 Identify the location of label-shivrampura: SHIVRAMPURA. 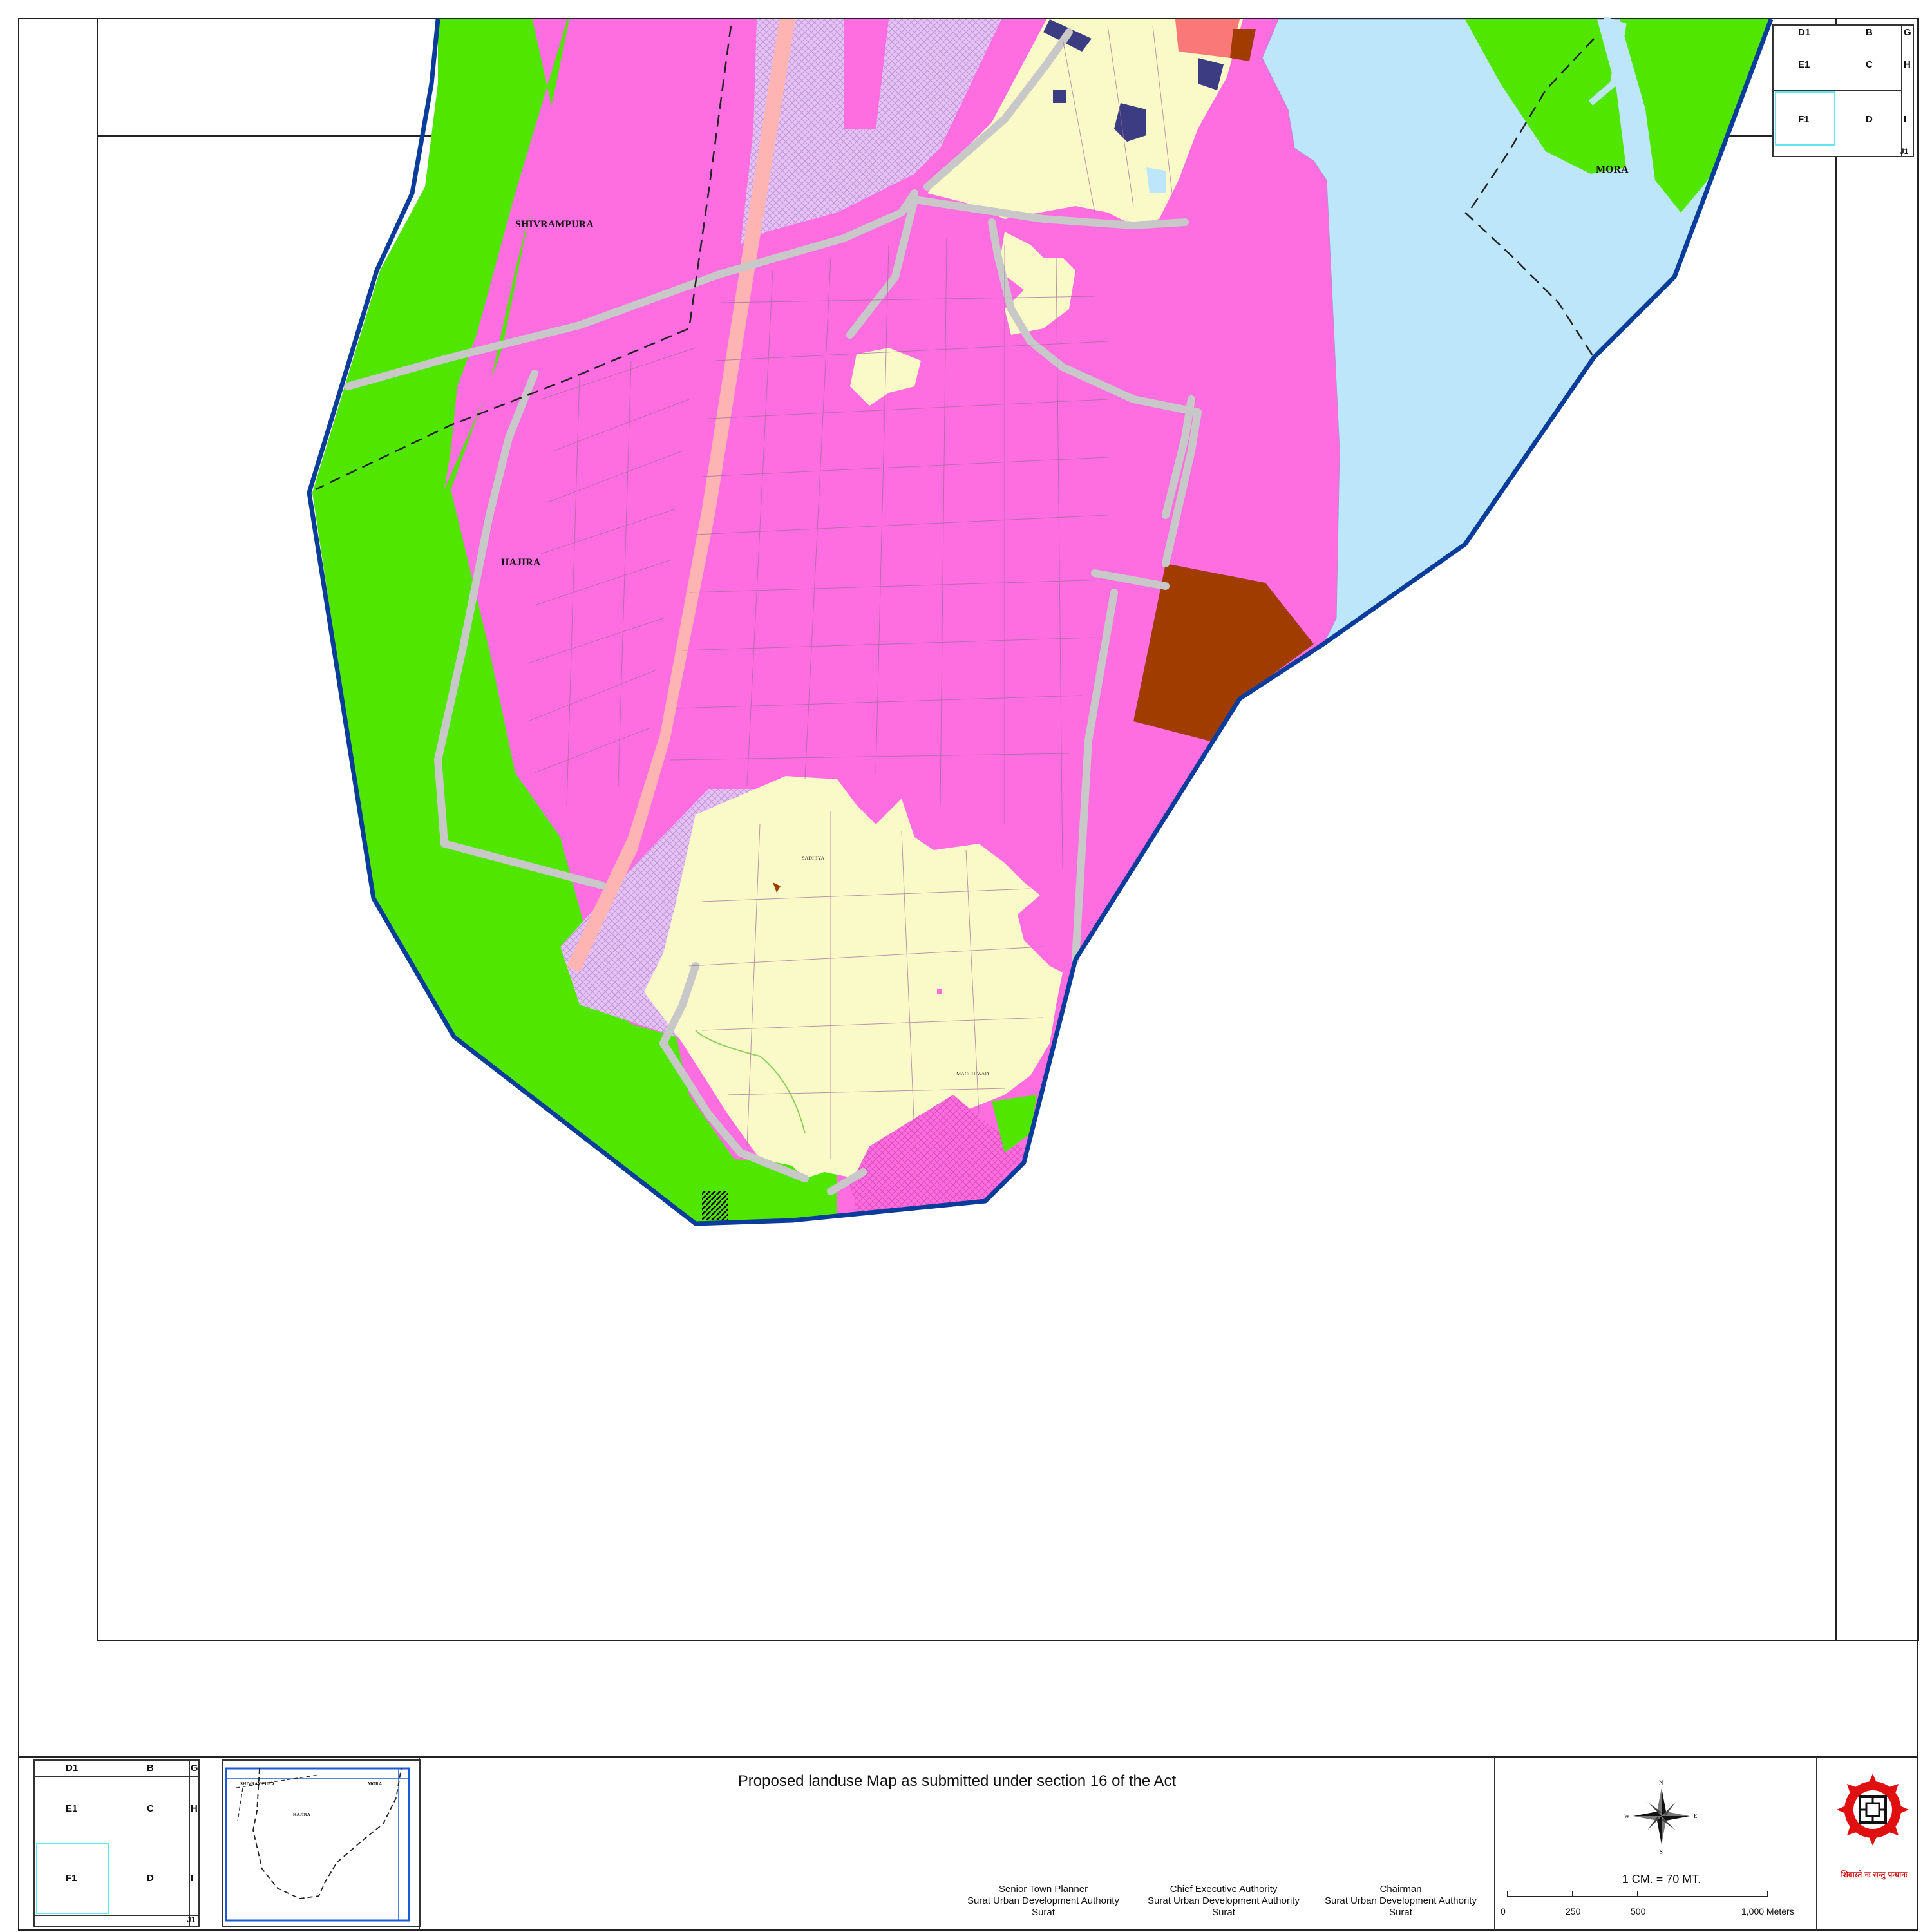
(554, 224).